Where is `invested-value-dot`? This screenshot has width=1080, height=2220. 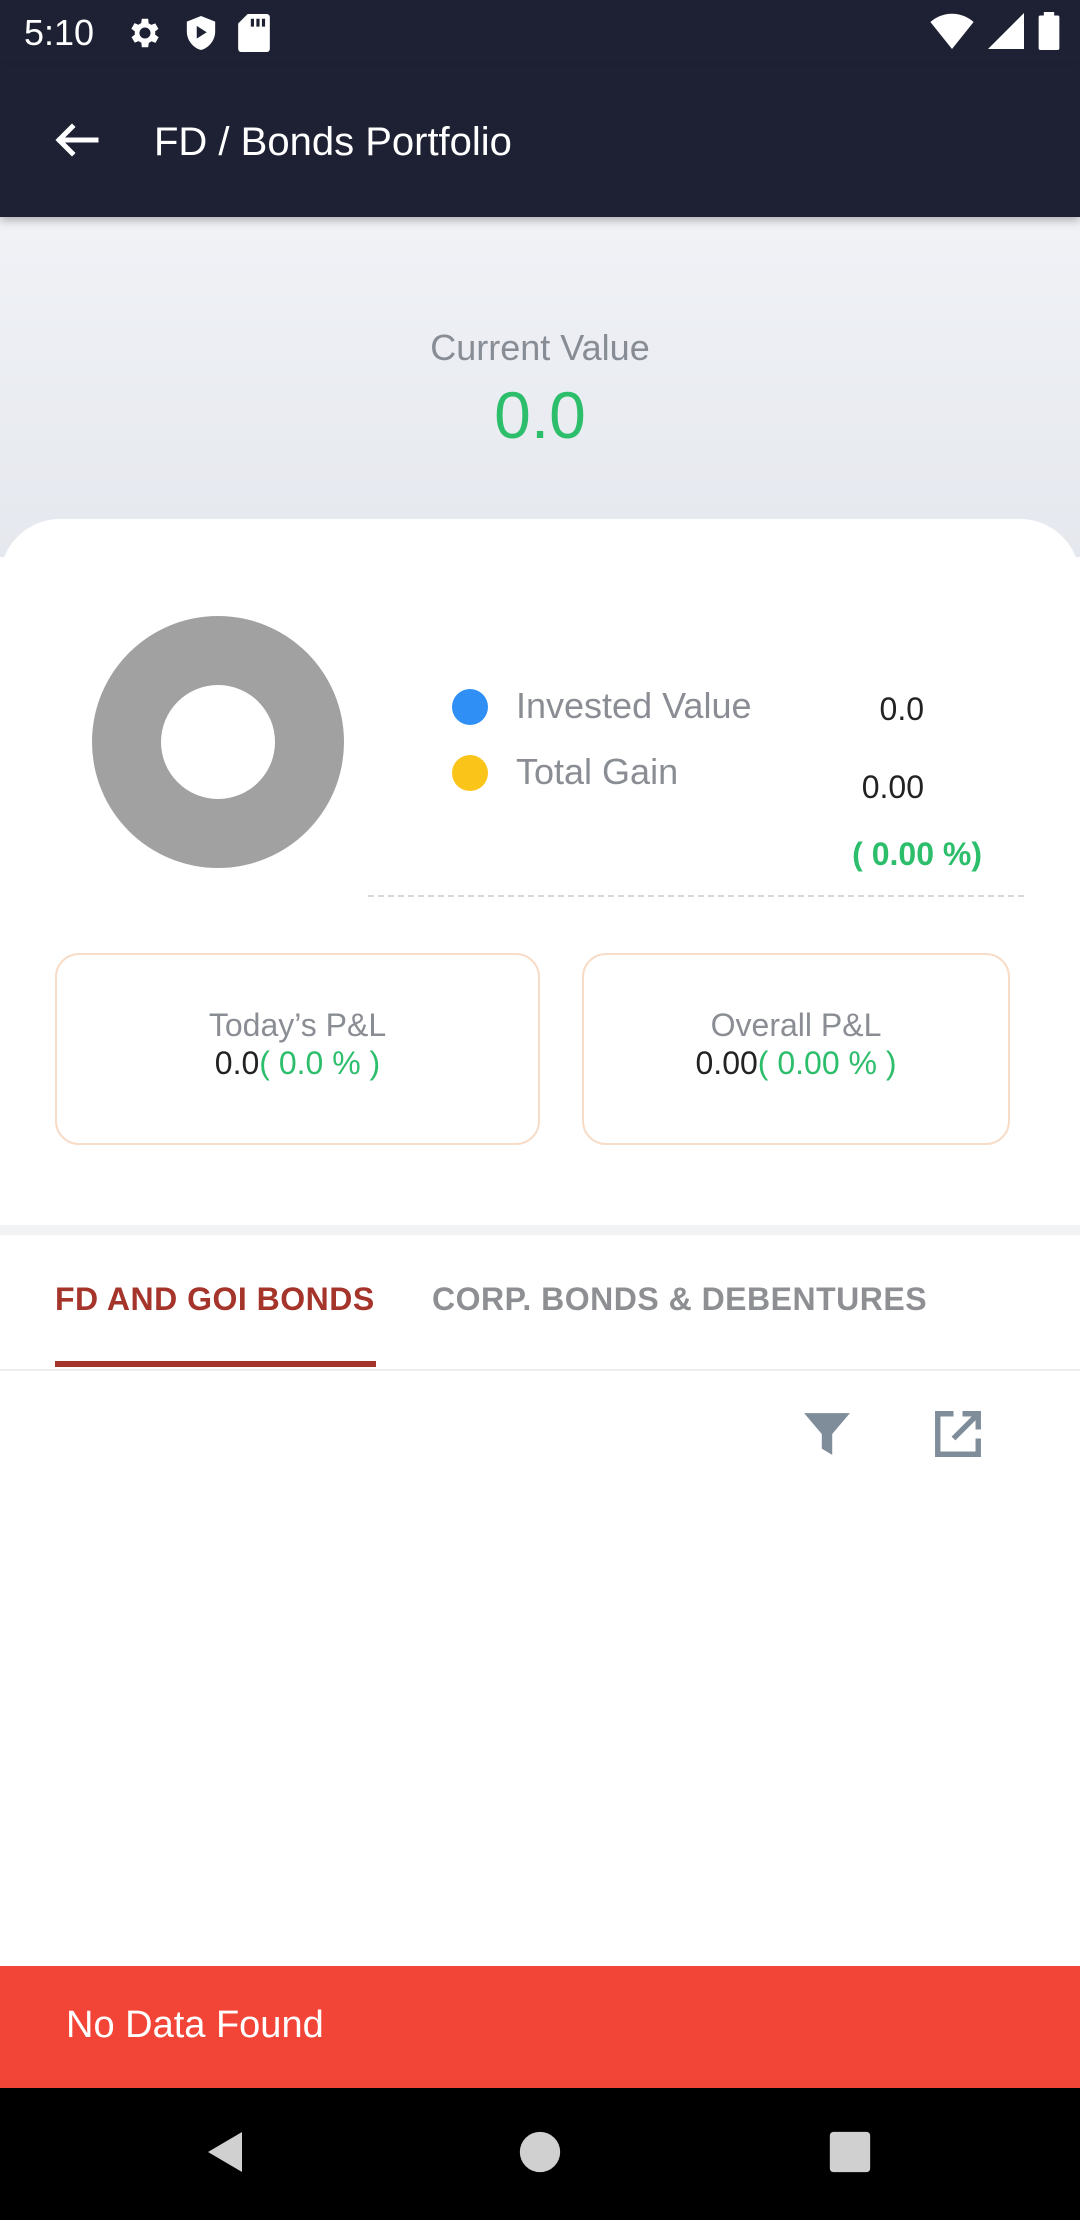
invested-value-dot is located at coordinates (470, 707).